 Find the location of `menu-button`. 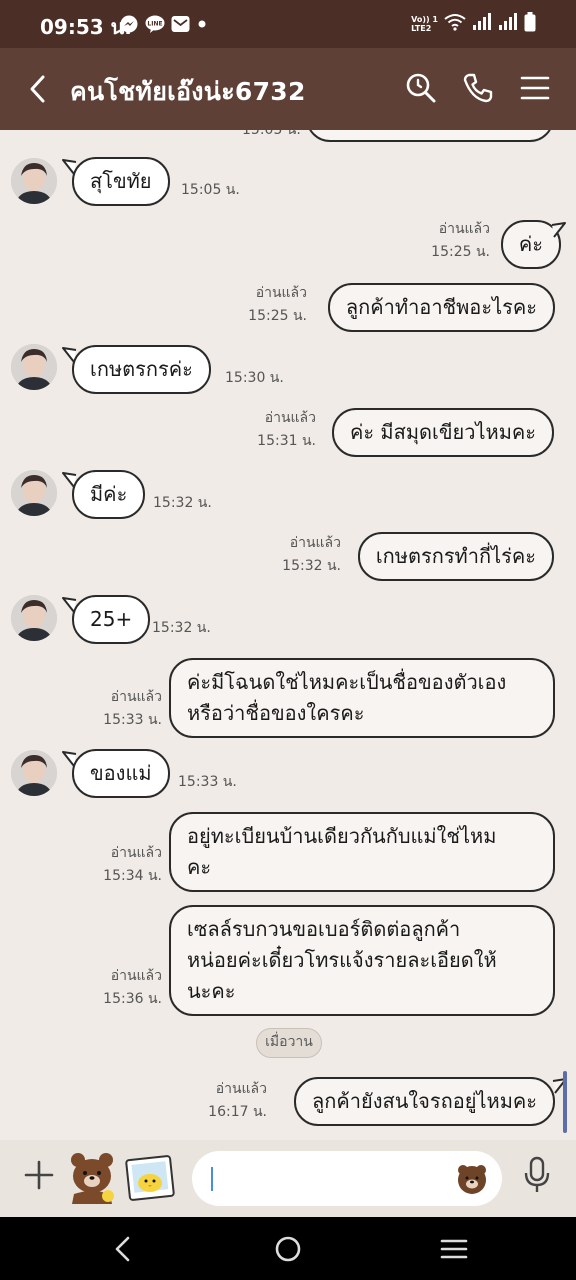

menu-button is located at coordinates (535, 88).